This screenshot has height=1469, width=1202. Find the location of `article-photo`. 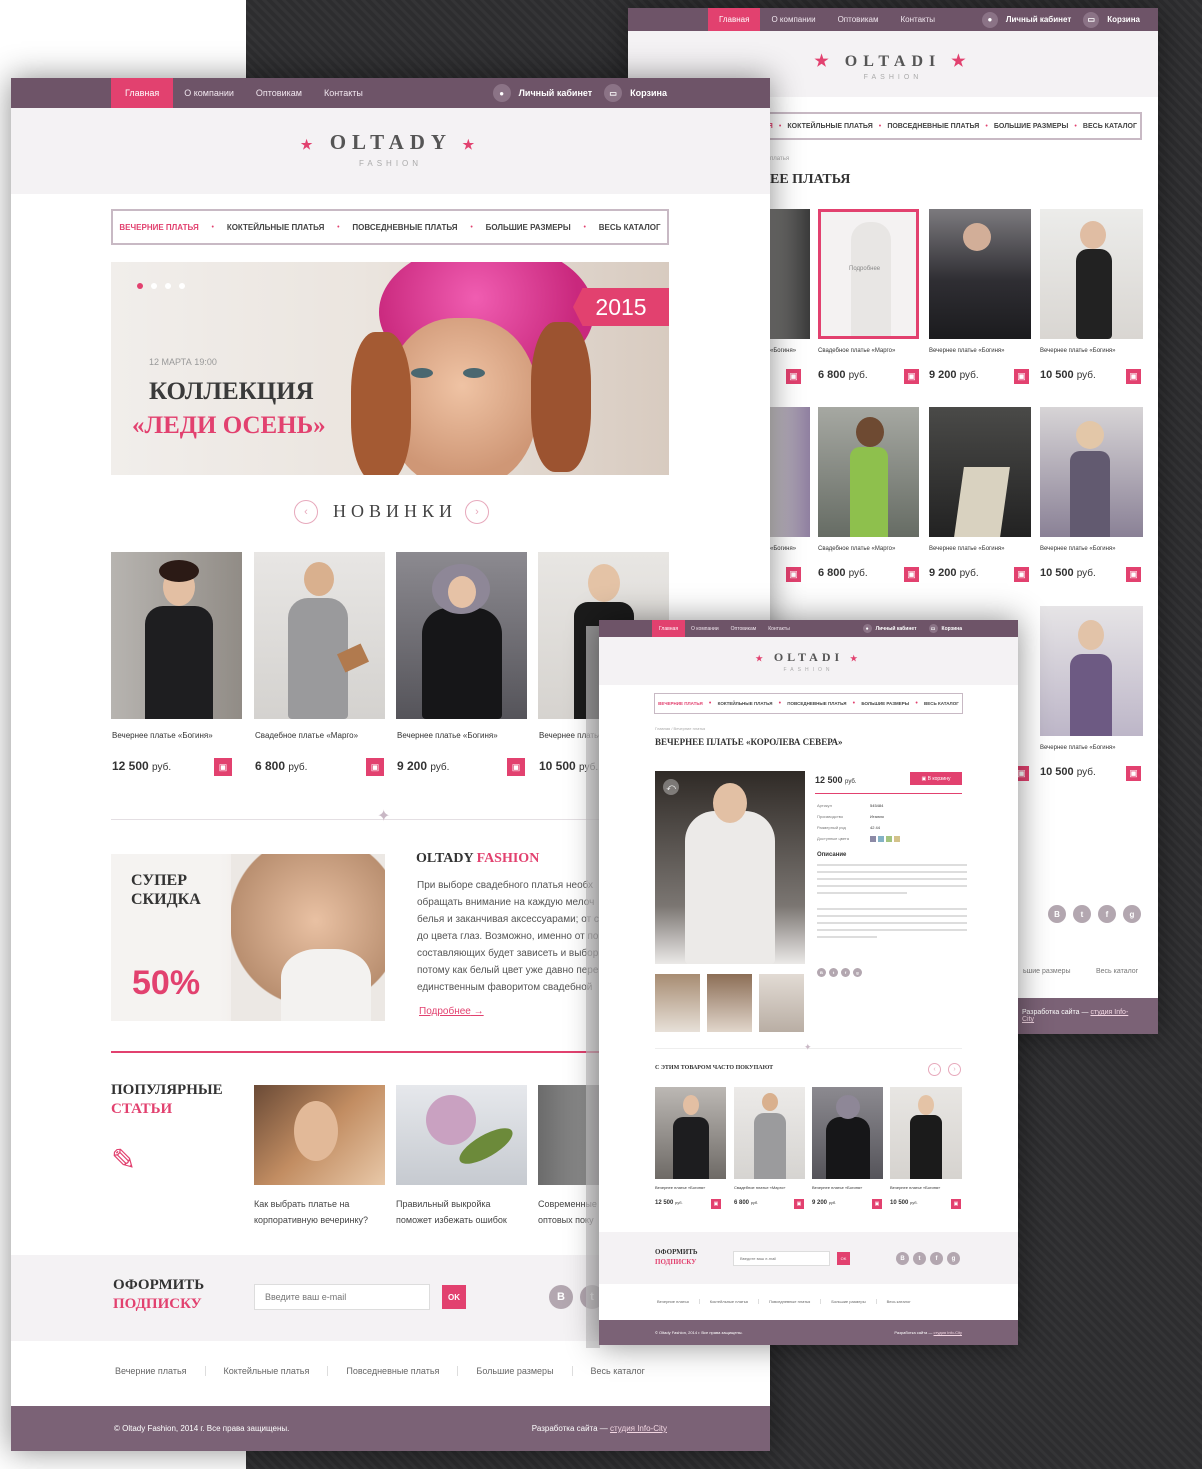

article-photo is located at coordinates (319, 1135).